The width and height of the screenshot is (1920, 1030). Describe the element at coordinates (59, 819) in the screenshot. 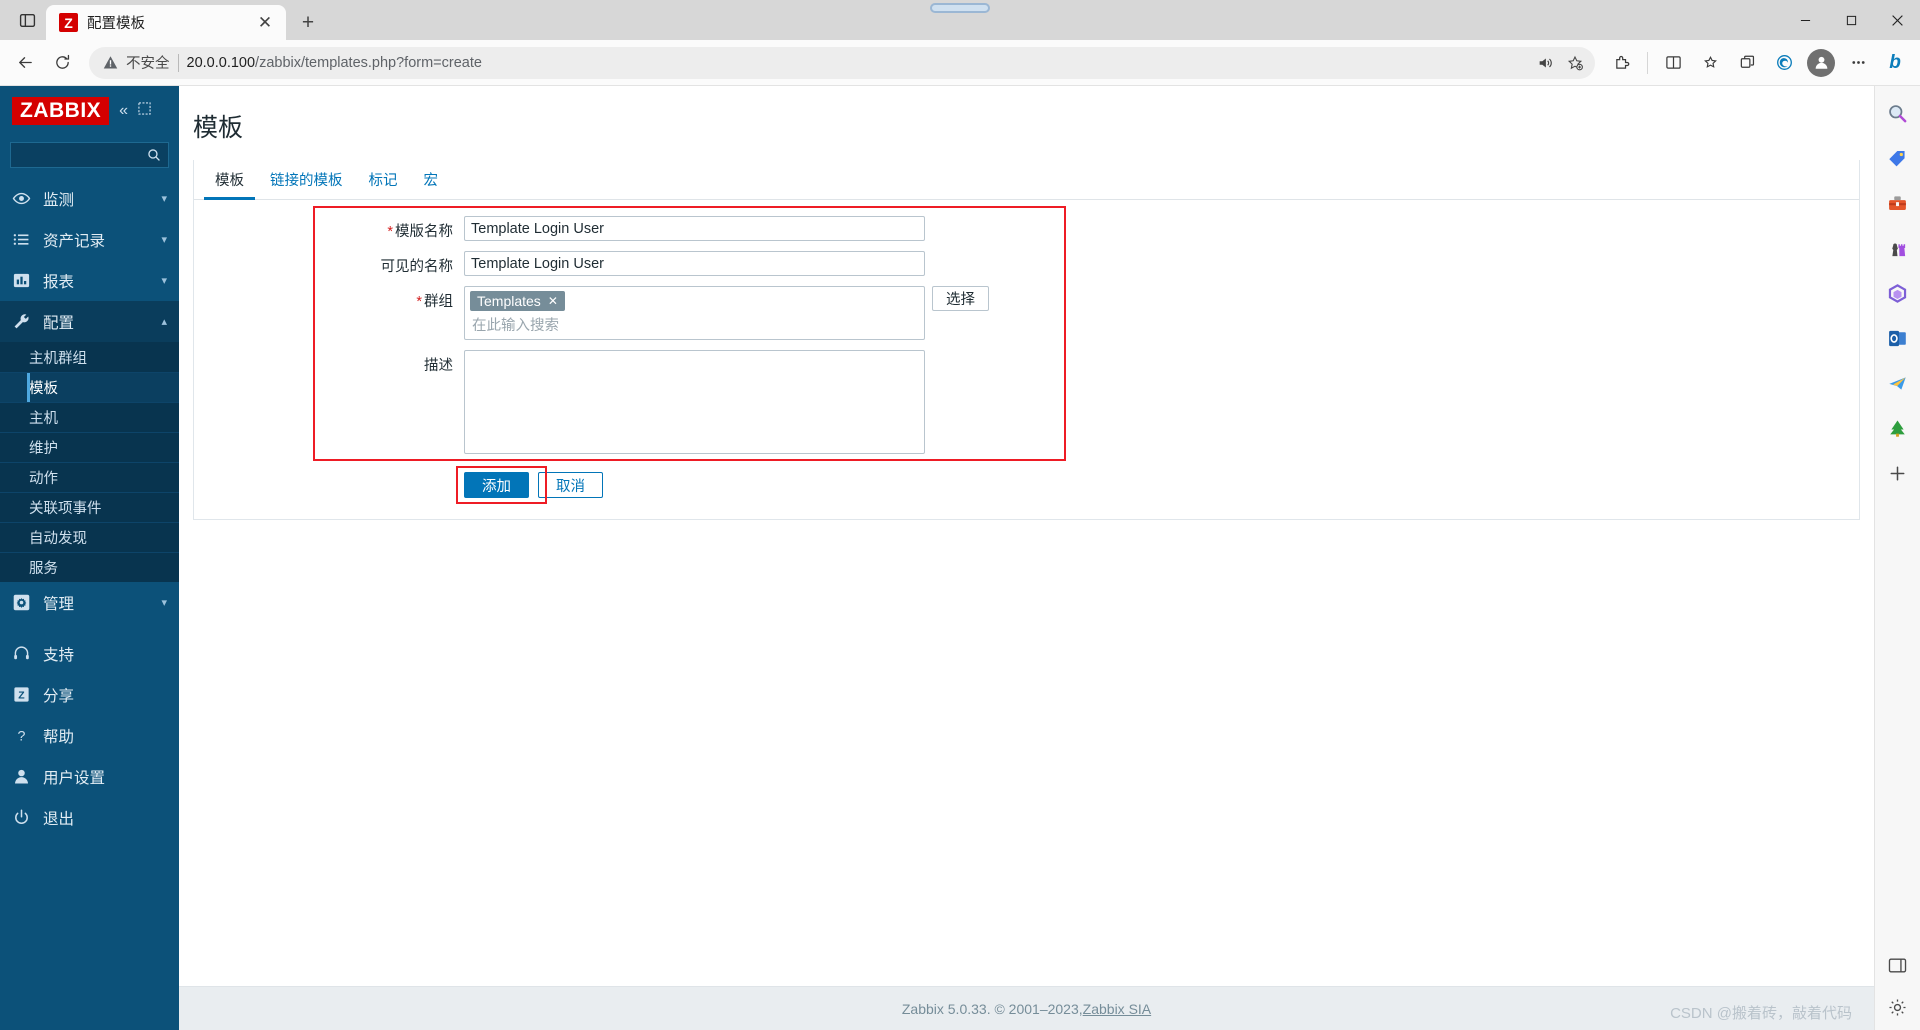

I see `sidebar-label-signout: 退出` at that location.